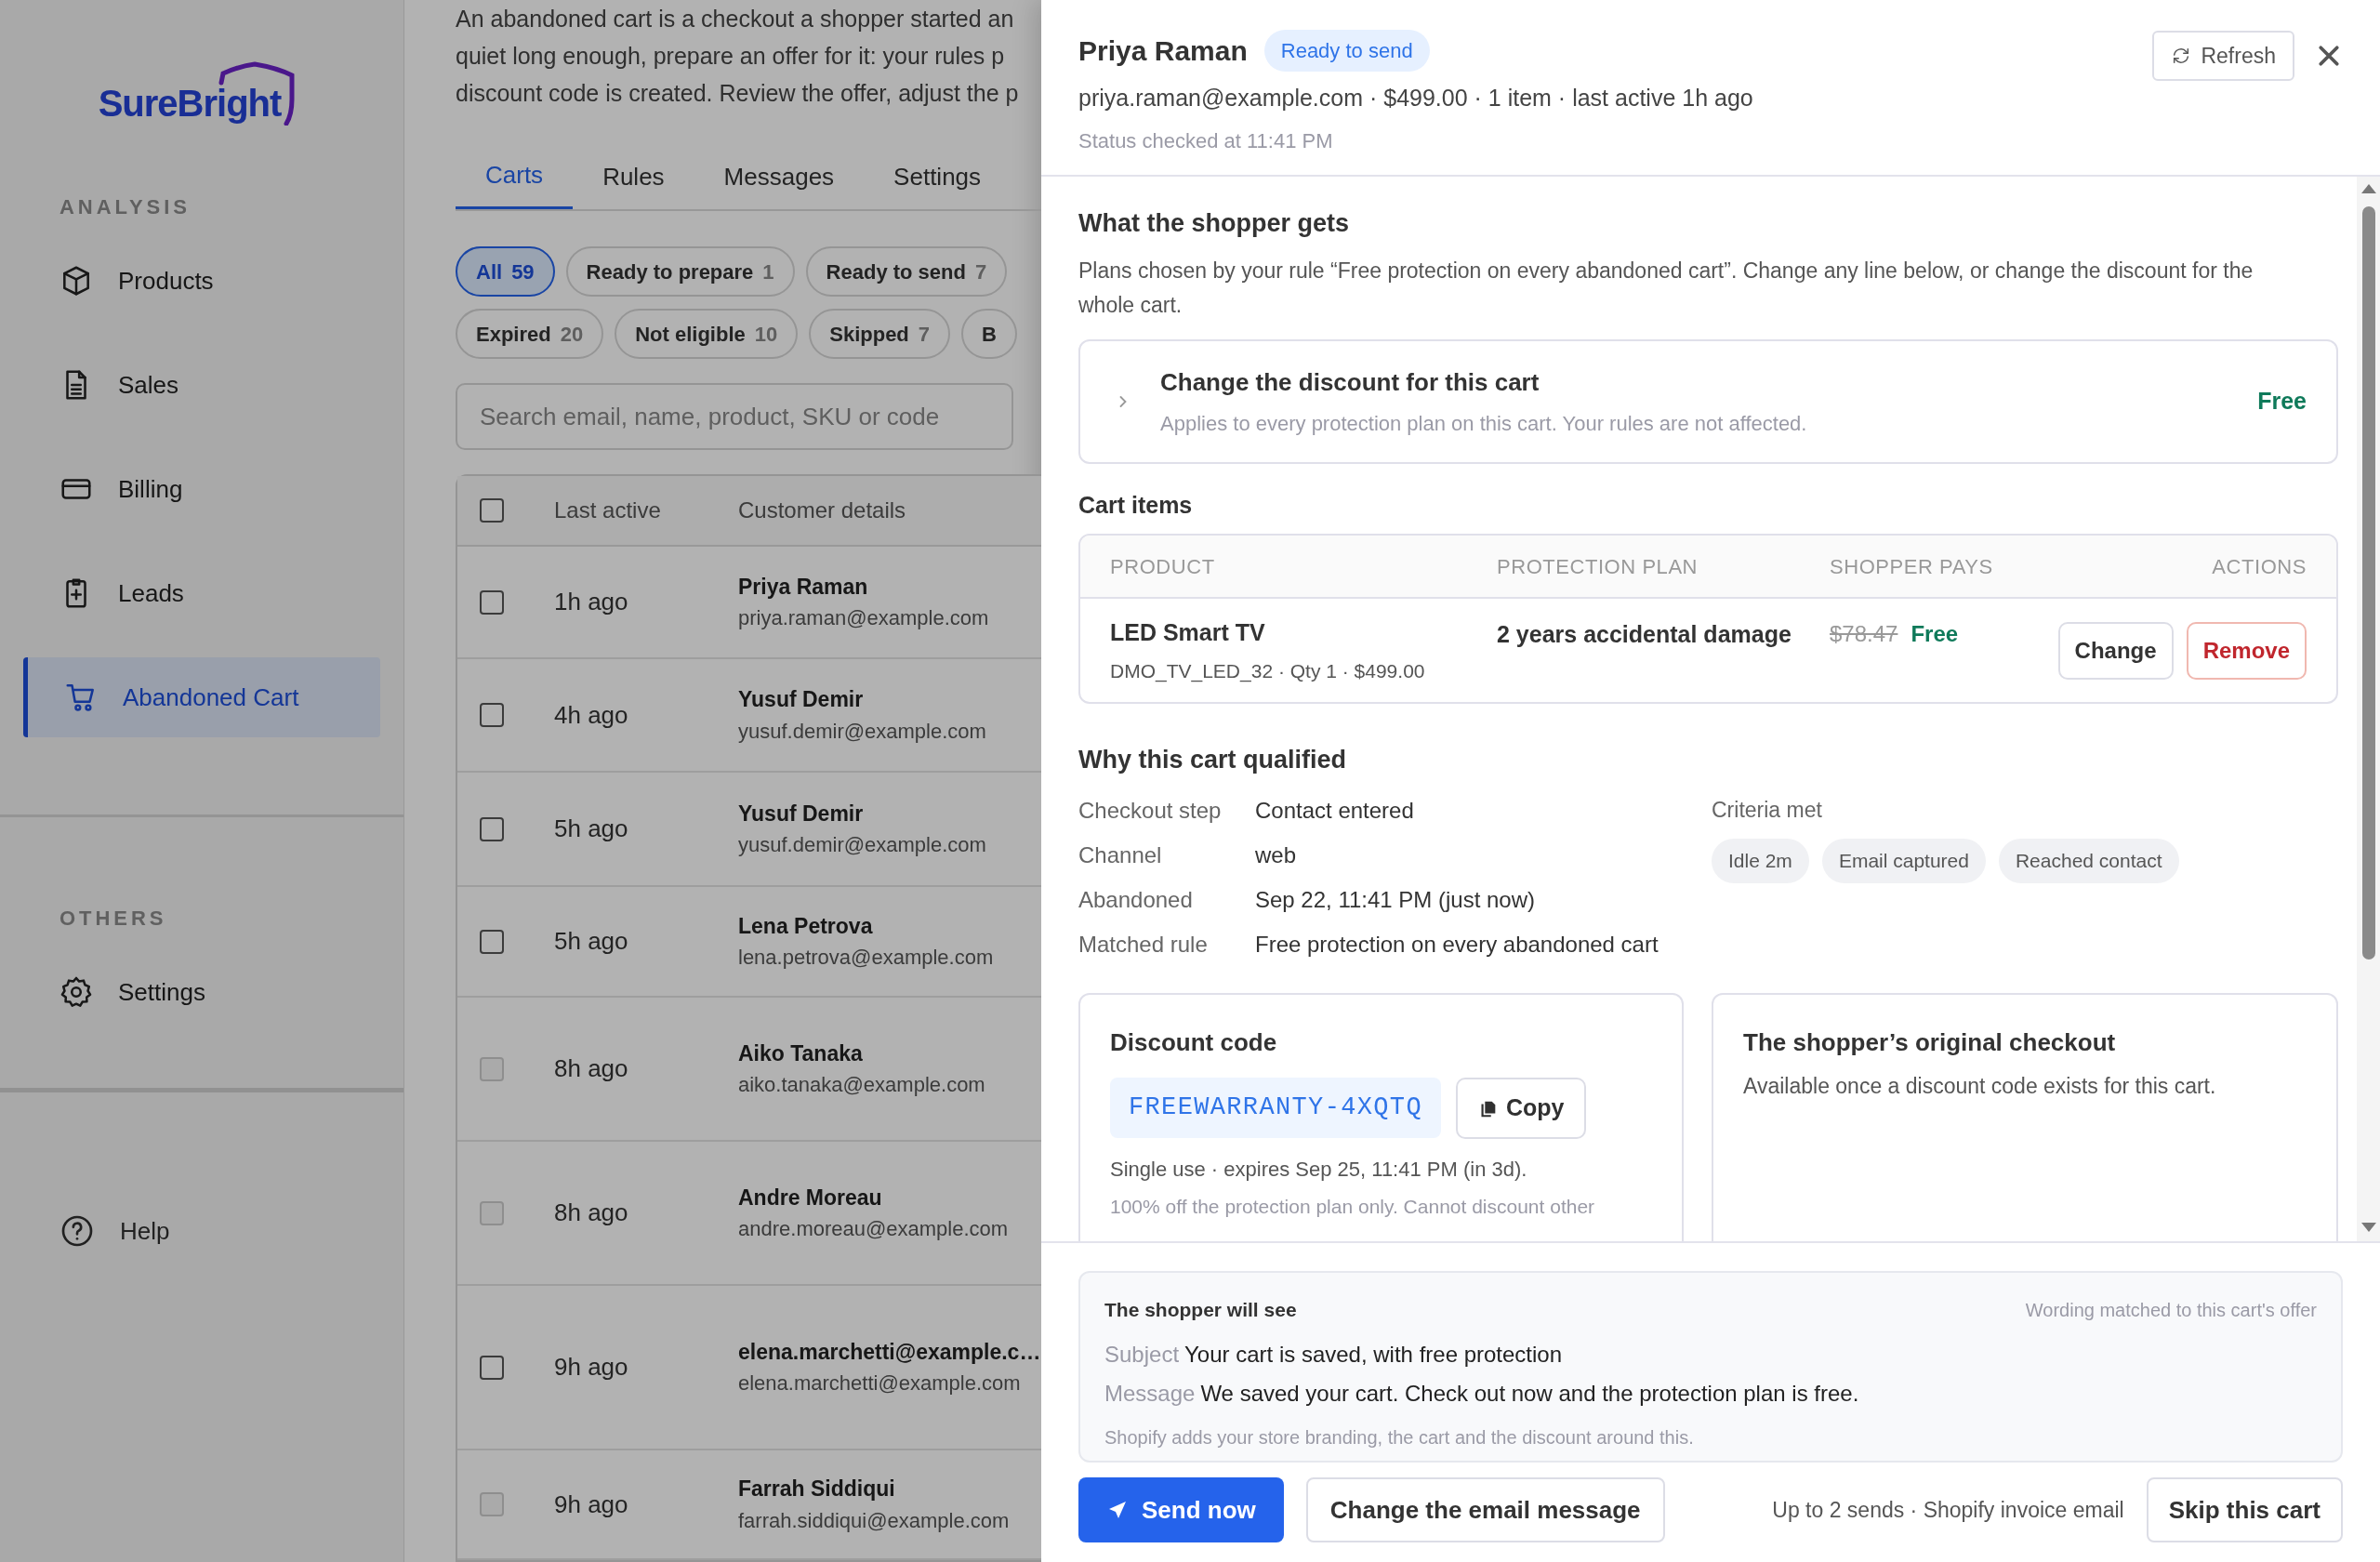 Image resolution: width=2380 pixels, height=1562 pixels. Describe the element at coordinates (2115, 650) in the screenshot. I see `change-button: Change` at that location.